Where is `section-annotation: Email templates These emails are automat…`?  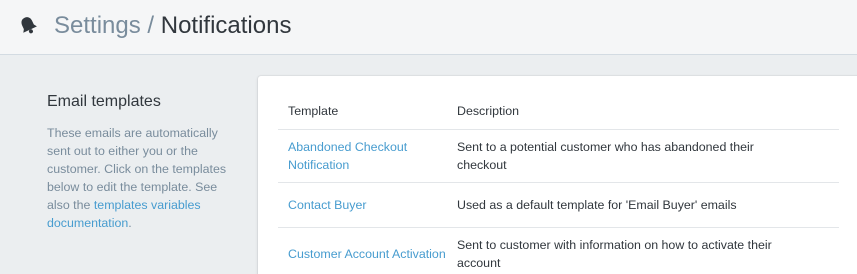 section-annotation: Email templates These emails are automat… is located at coordinates (137, 162).